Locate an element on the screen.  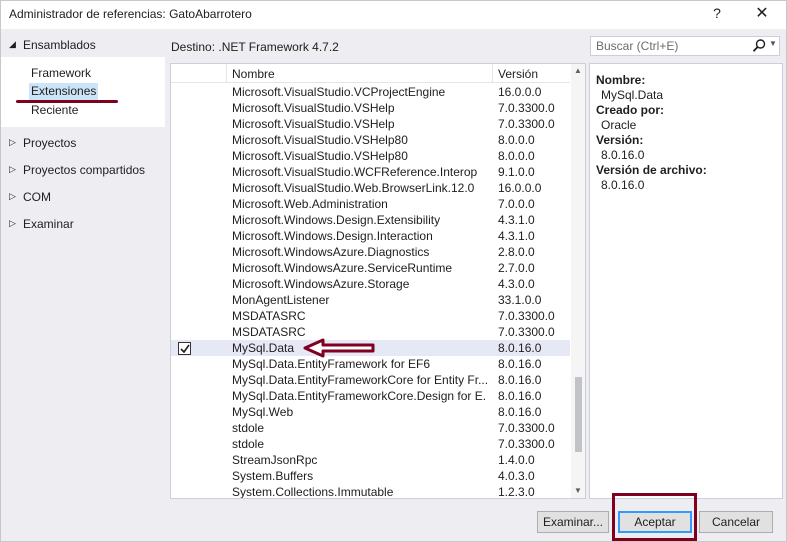
nav-group-ensamblados: ◢ Ensamblados is located at coordinates (83, 45).